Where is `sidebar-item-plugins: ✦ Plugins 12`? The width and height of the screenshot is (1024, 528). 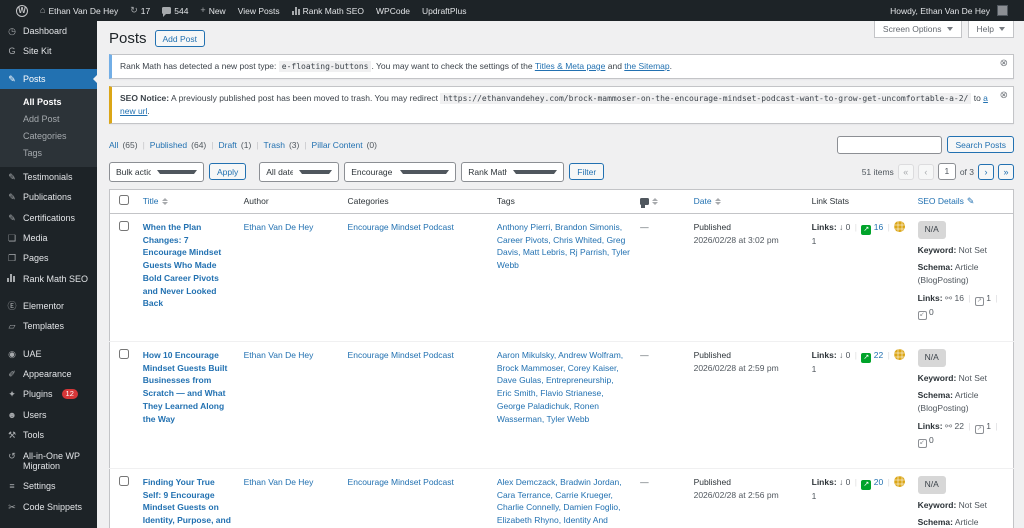 sidebar-item-plugins: ✦ Plugins 12 is located at coordinates (48, 394).